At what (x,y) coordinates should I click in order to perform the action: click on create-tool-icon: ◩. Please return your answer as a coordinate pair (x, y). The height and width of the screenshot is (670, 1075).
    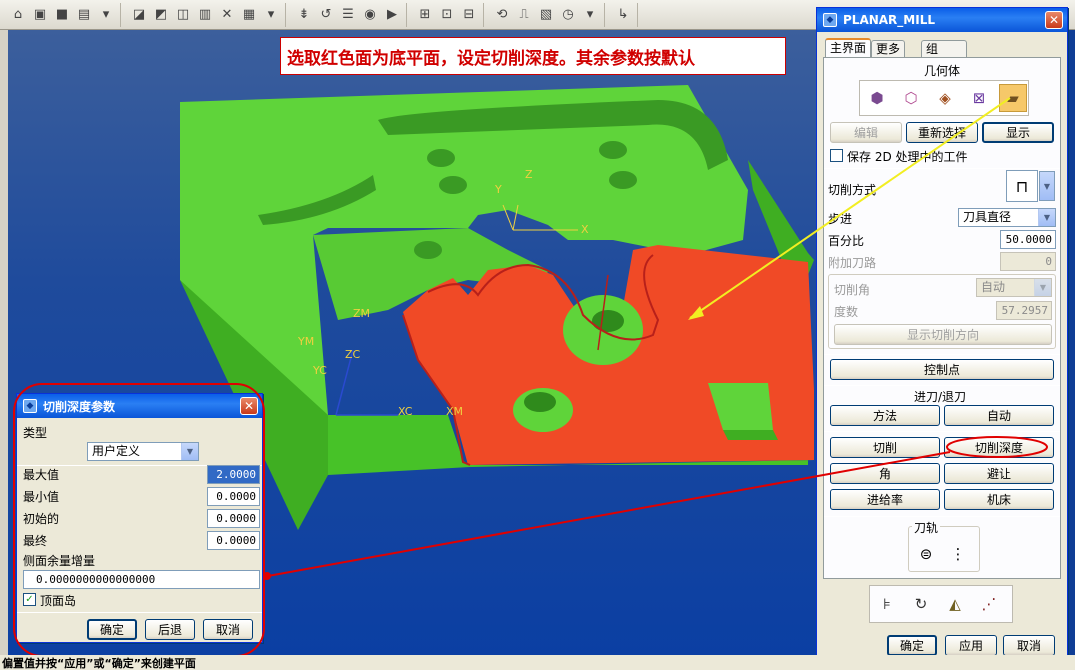
    Looking at the image, I should click on (161, 15).